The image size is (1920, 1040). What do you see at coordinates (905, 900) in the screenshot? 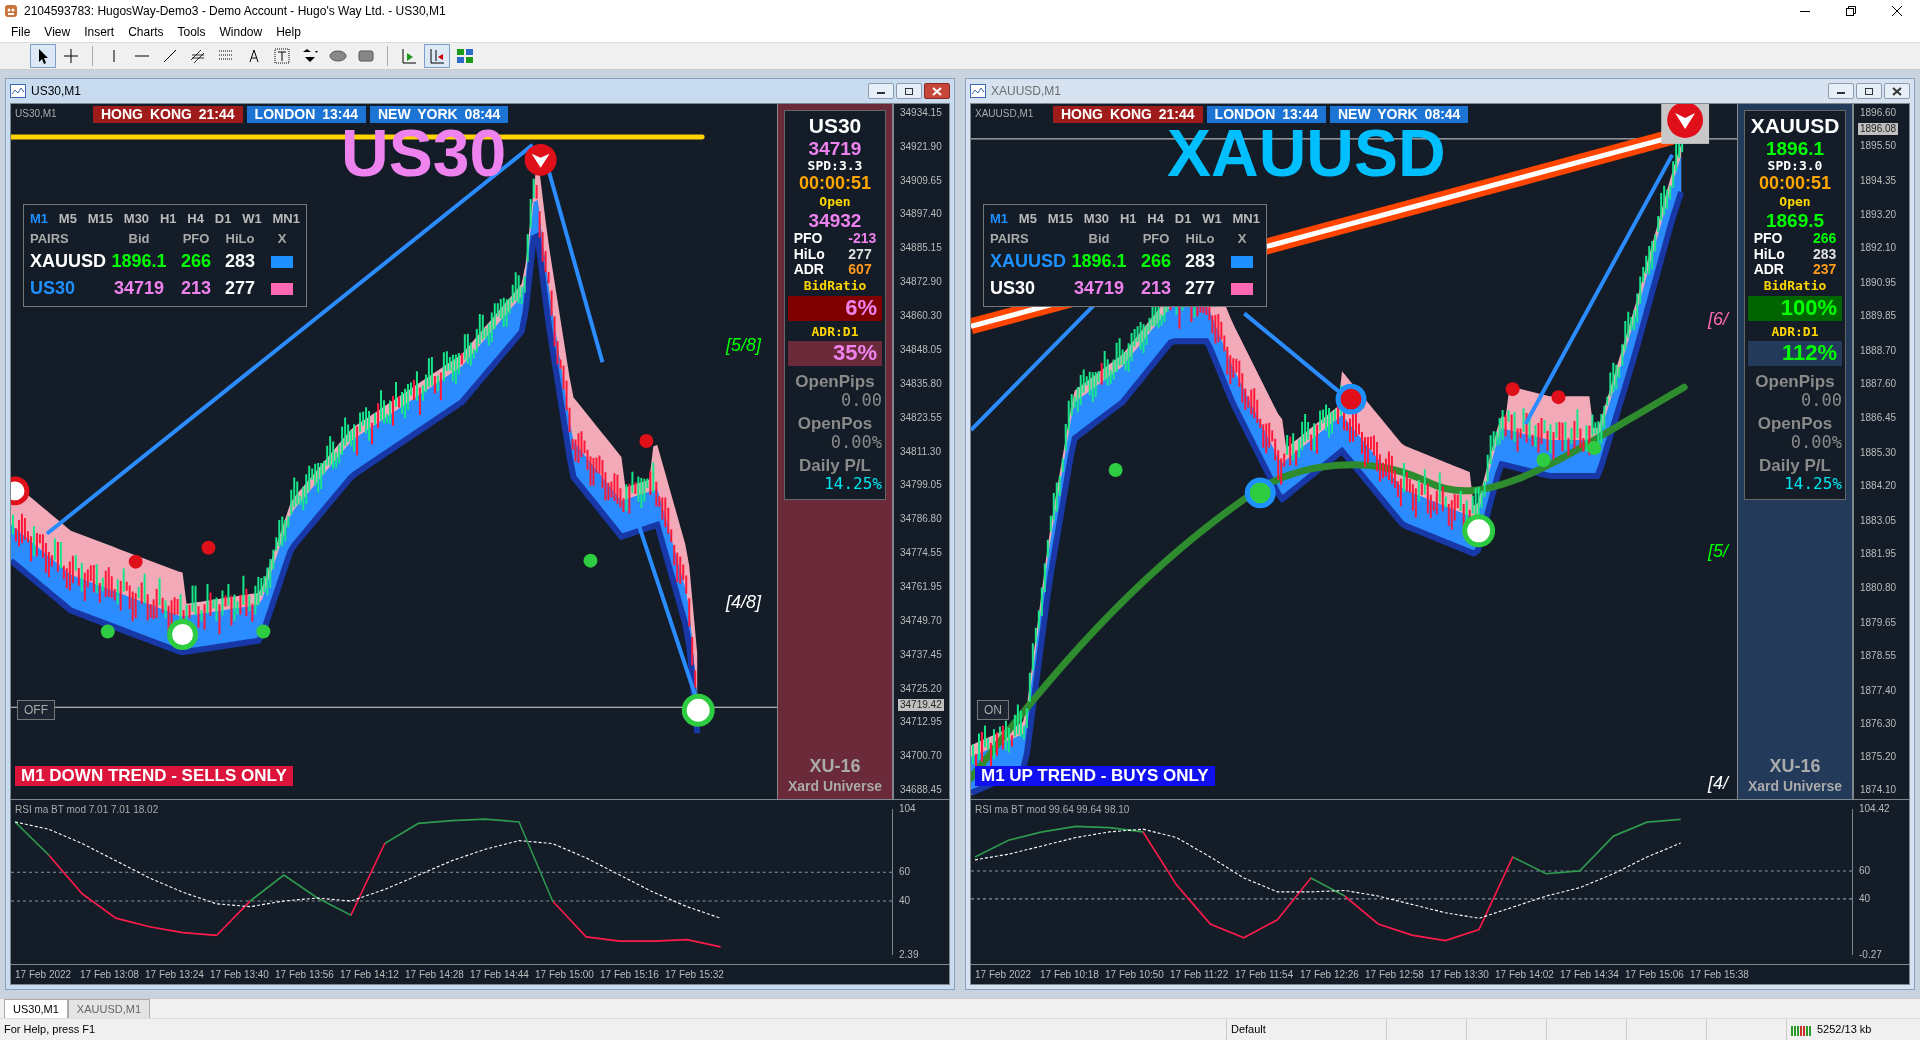
I see `axis-tick-label: 40` at bounding box center [905, 900].